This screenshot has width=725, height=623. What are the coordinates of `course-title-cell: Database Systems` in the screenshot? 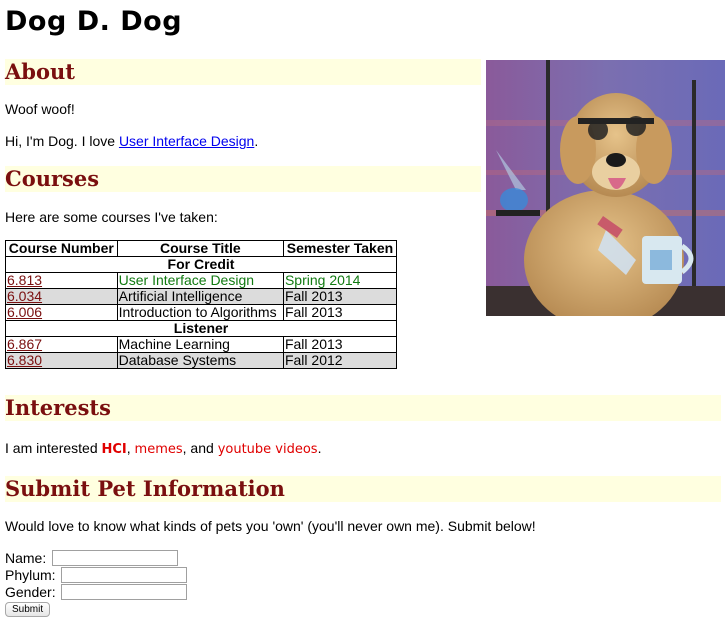 It's located at (200, 360).